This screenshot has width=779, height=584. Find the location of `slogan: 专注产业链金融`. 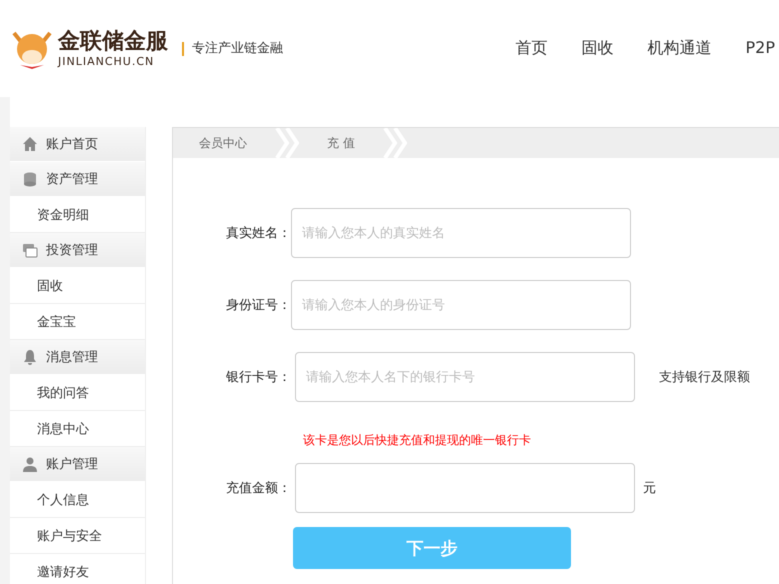

slogan: 专注产业链金融 is located at coordinates (232, 49).